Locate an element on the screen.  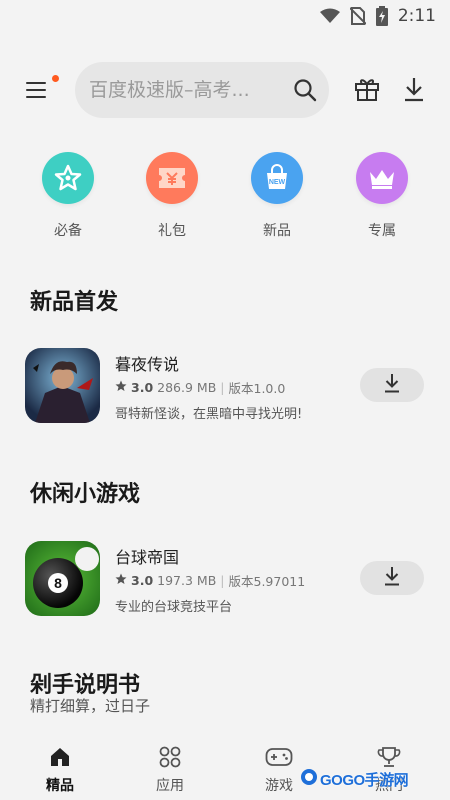
category-exclusive: 专属 is located at coordinates (382, 196).